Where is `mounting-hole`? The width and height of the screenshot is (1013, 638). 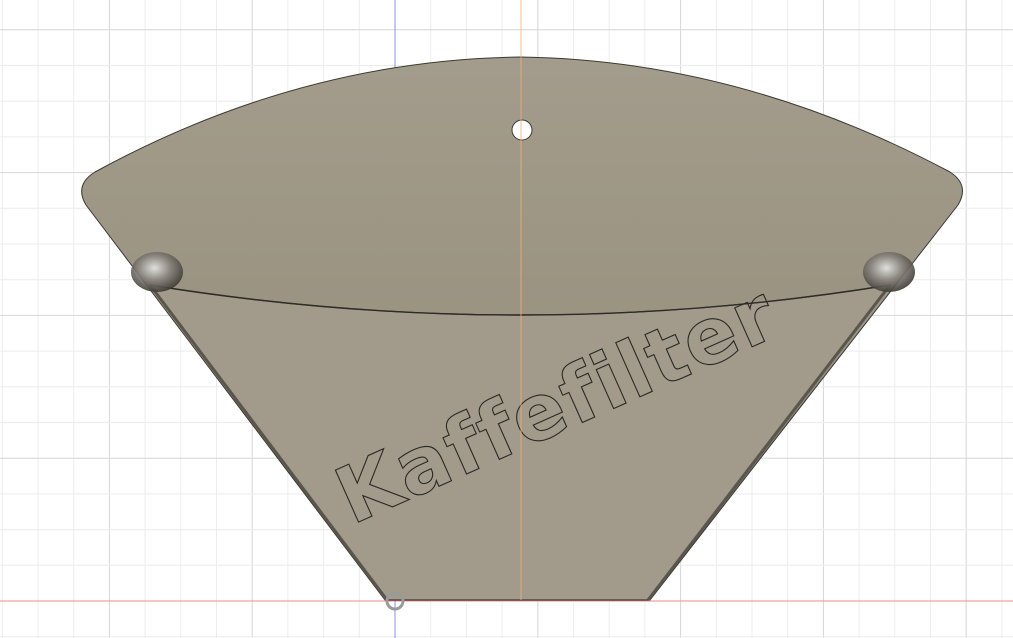
mounting-hole is located at coordinates (522, 130).